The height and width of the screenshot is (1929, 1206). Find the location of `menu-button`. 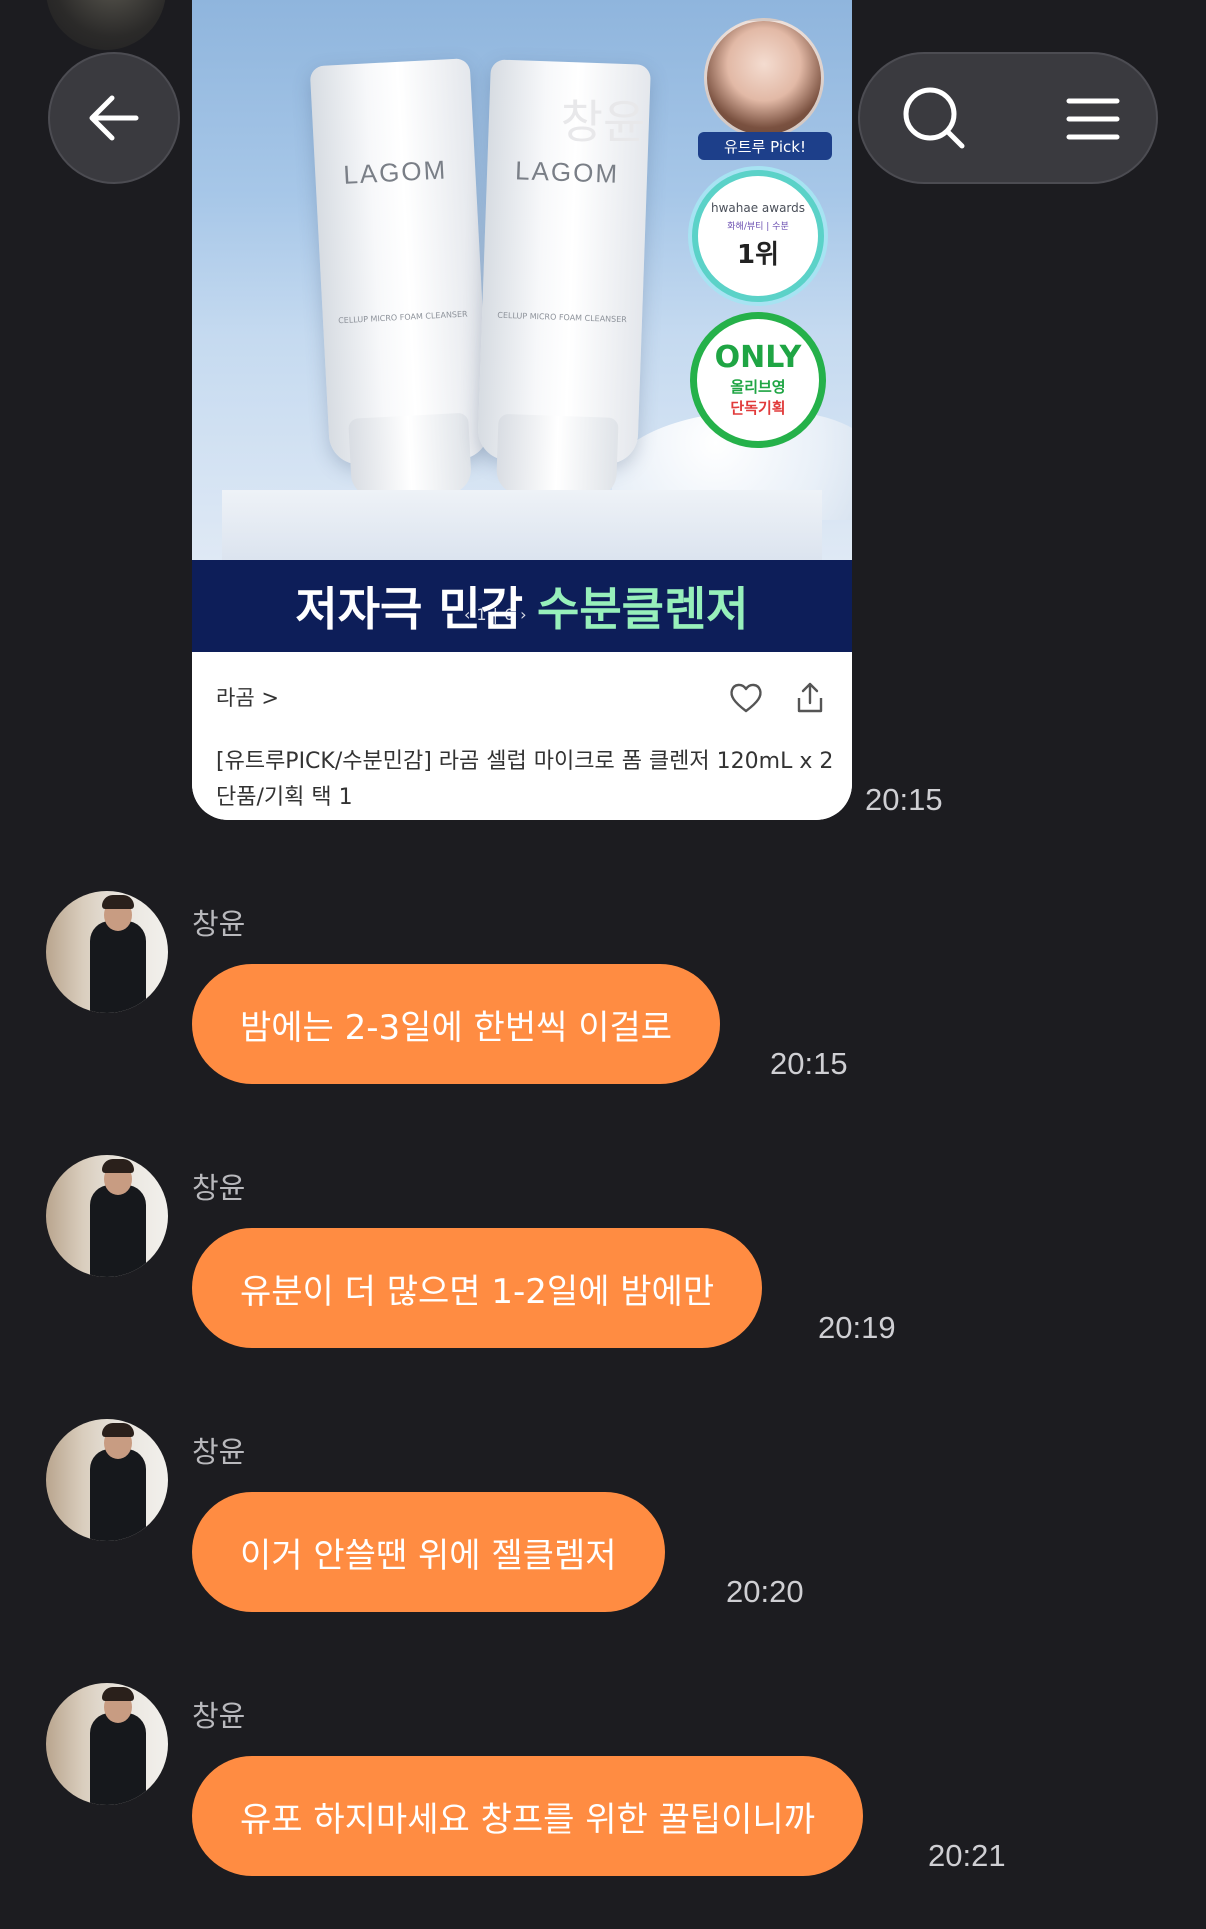

menu-button is located at coordinates (1093, 119).